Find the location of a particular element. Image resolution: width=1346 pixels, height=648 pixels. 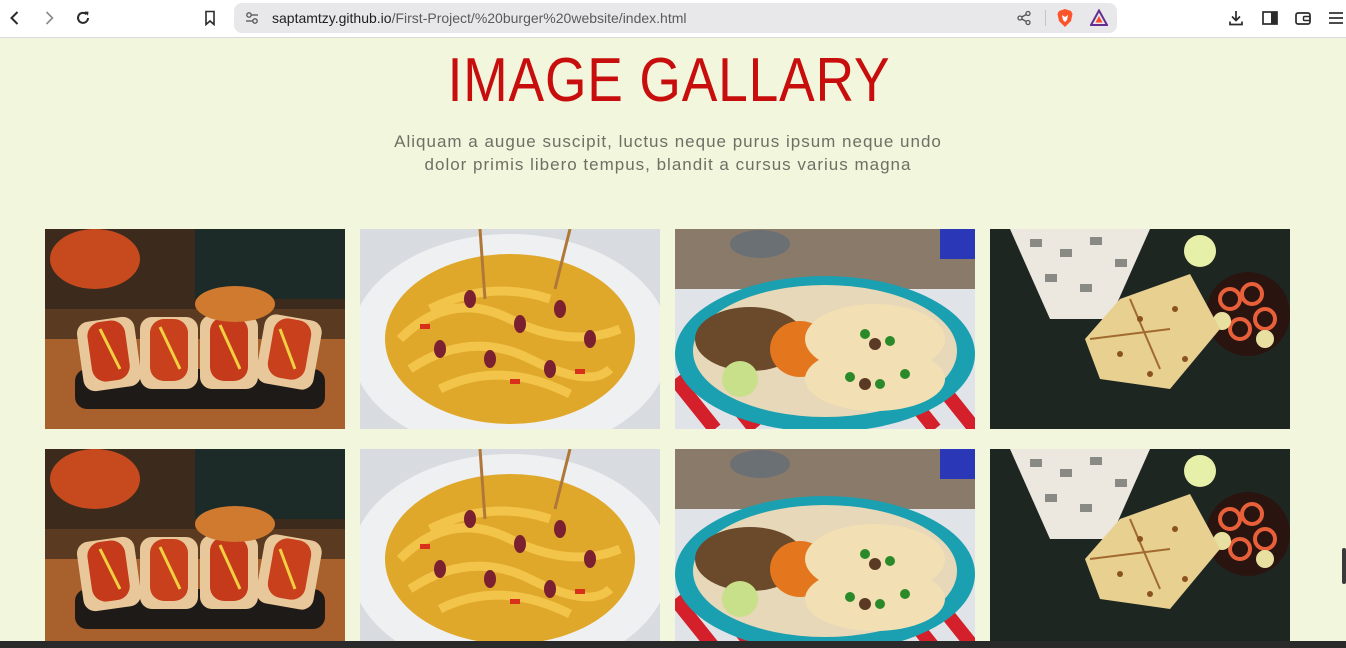

bookmark-icon is located at coordinates (210, 18).